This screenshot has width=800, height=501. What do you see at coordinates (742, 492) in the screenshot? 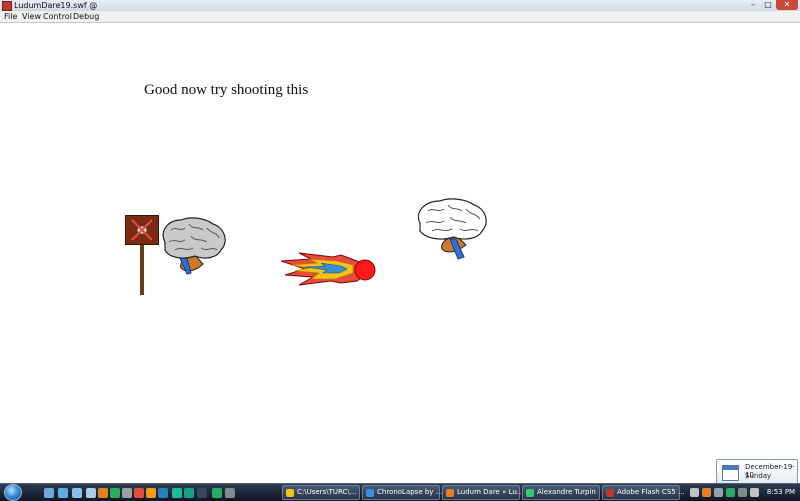
I see `network-icon` at bounding box center [742, 492].